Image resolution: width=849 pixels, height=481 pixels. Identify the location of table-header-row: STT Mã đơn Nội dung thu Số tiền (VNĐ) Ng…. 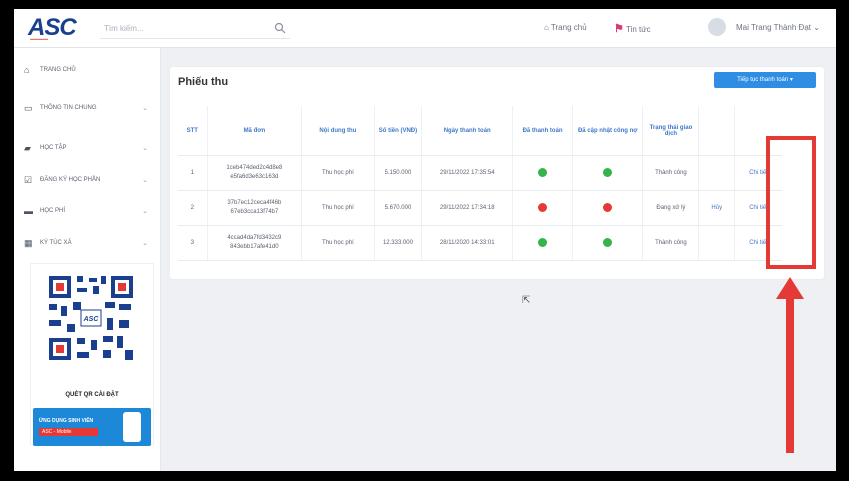
(480, 131).